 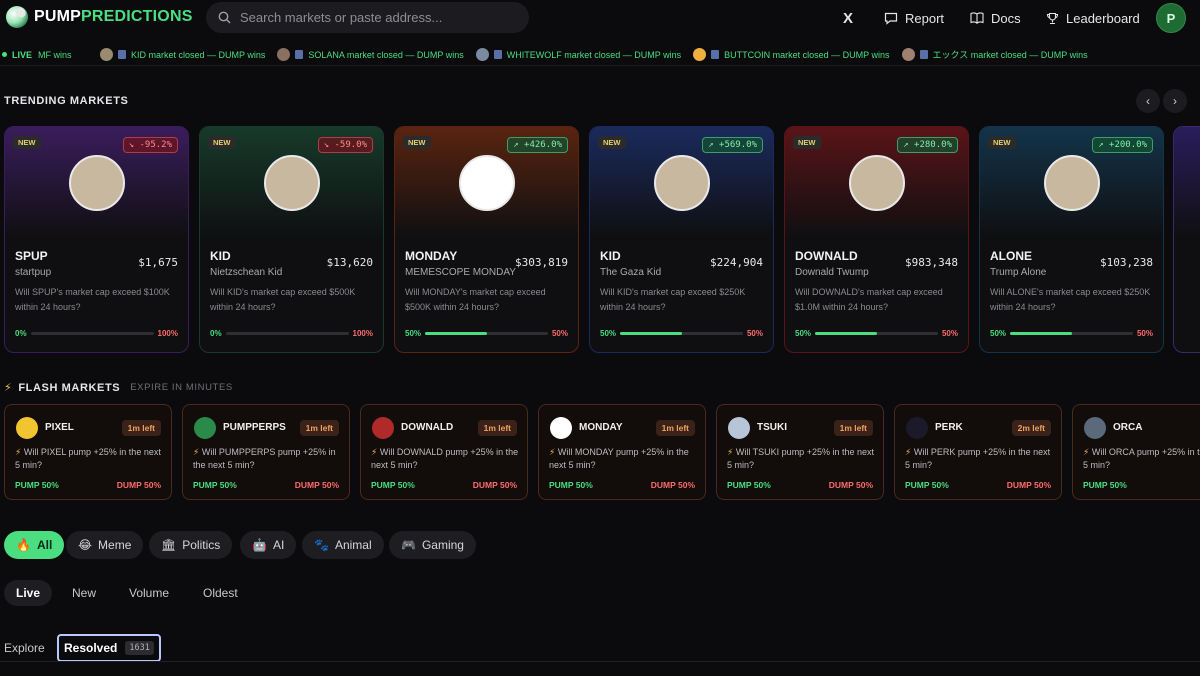 I want to click on ticker-item: SOLANA market closed — DUMP wins, so click(x=370, y=54).